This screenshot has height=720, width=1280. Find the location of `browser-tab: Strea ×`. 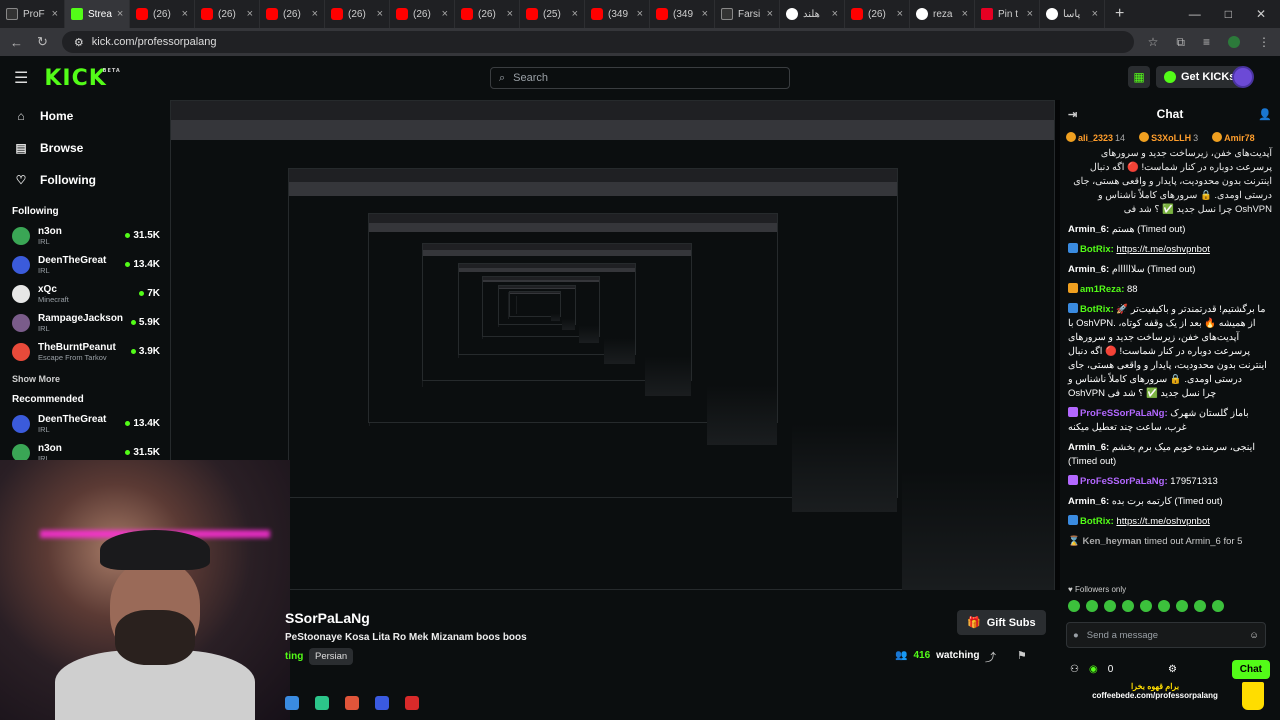

browser-tab: Strea × is located at coordinates (97, 14).